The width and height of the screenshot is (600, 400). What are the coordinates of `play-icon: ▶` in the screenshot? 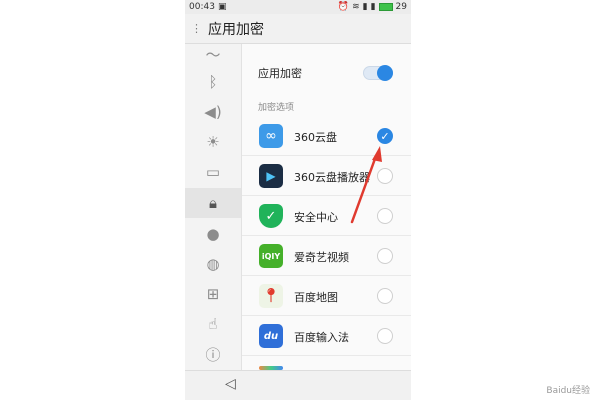 It's located at (271, 176).